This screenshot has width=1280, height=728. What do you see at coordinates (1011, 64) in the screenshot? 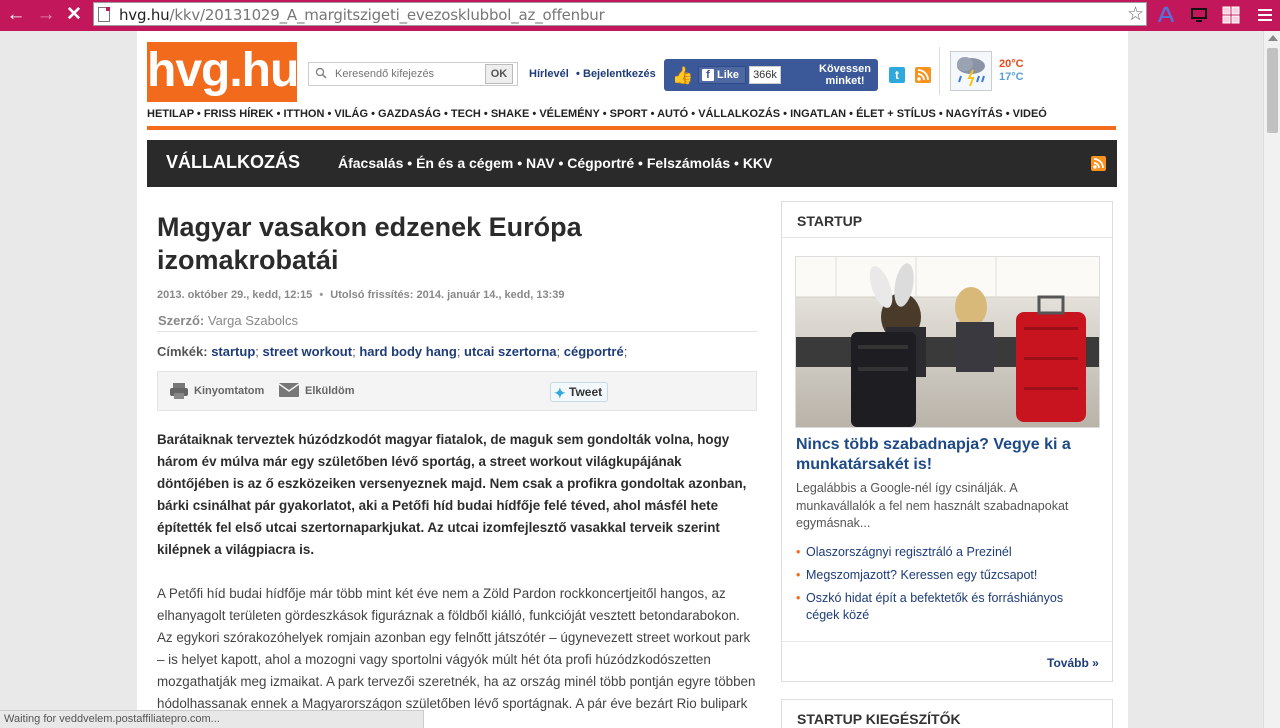
I see `temp-high: 20°C` at bounding box center [1011, 64].